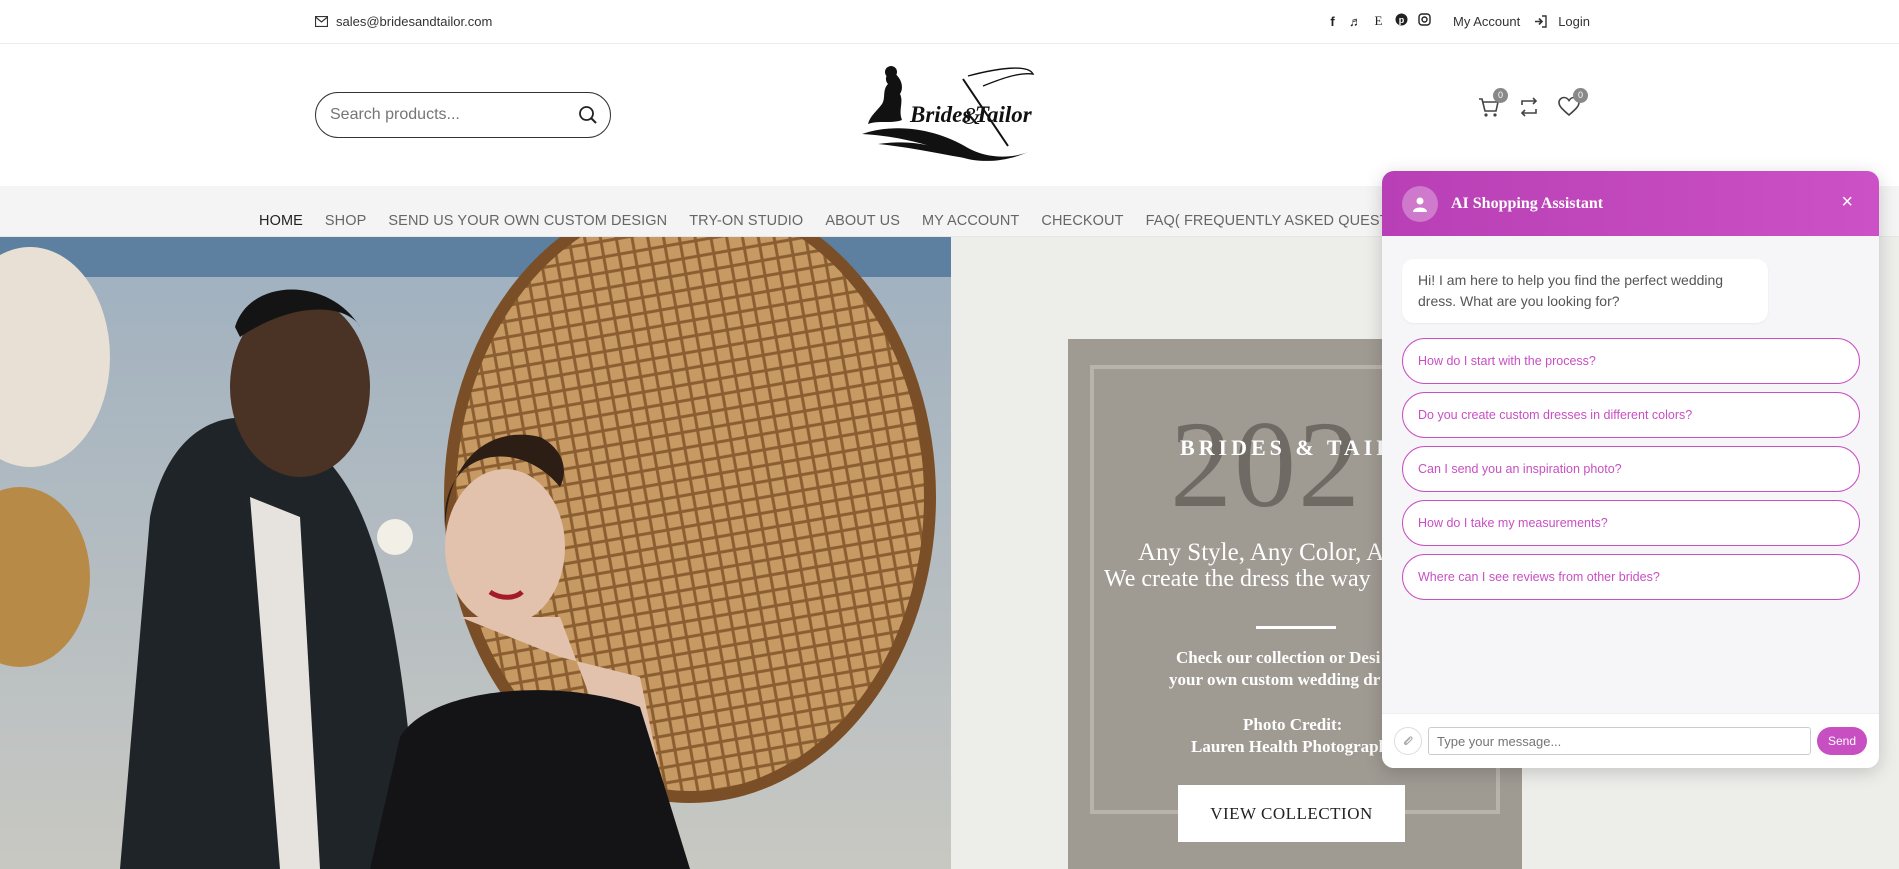 The width and height of the screenshot is (1899, 869). I want to click on search-box, so click(463, 115).